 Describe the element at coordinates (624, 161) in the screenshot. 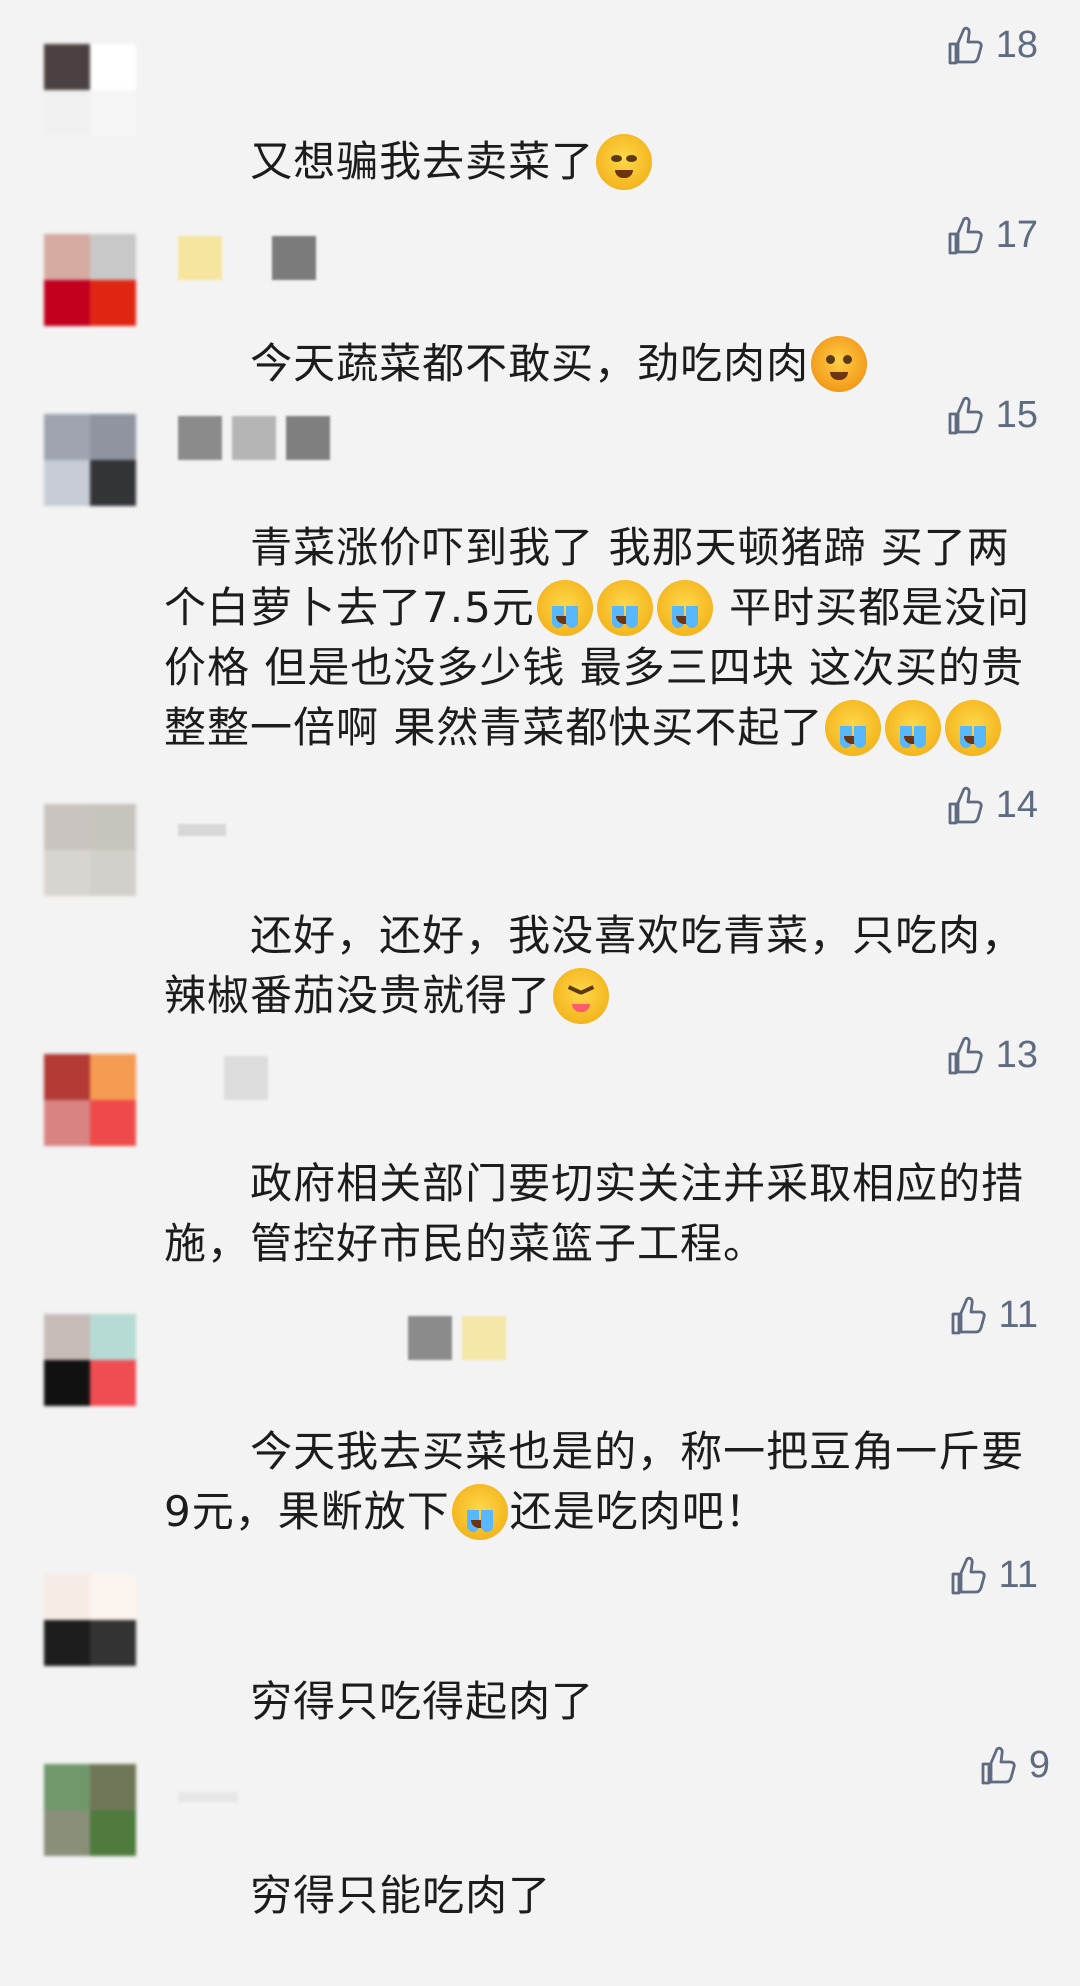

I see `smirk-emoji` at that location.